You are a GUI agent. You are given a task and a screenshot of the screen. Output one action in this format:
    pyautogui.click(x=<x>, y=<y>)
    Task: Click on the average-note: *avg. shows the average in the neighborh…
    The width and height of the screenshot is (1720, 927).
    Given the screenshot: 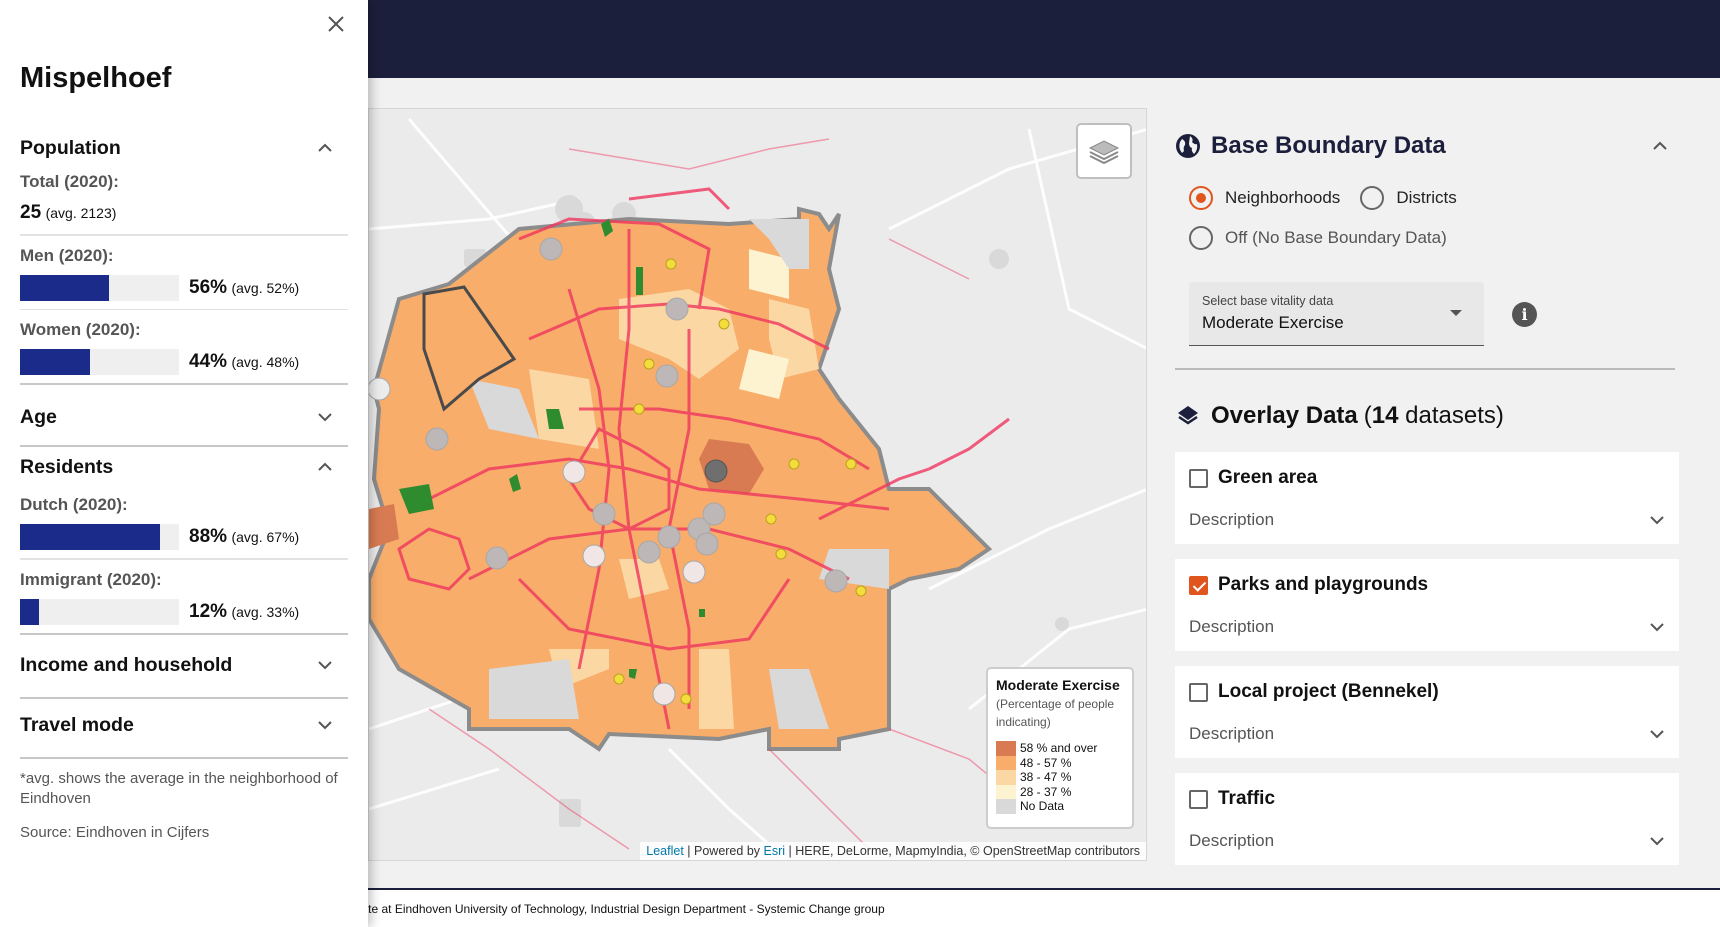 What is the action you would take?
    pyautogui.click(x=179, y=788)
    